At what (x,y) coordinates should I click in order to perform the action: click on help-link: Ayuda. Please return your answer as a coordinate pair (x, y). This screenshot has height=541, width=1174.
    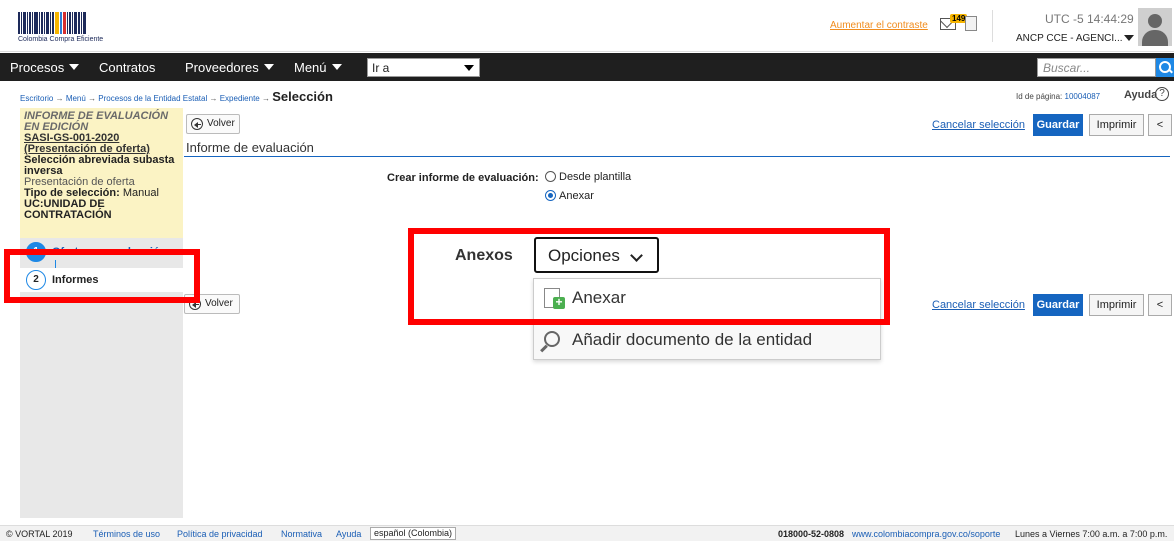
    Looking at the image, I should click on (1140, 95).